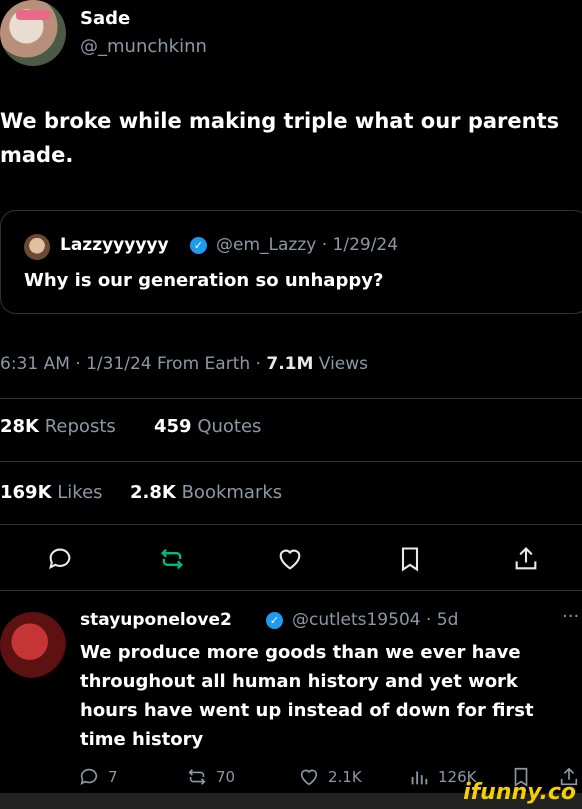 The height and width of the screenshot is (809, 582). I want to click on bookmark-icon, so click(410, 559).